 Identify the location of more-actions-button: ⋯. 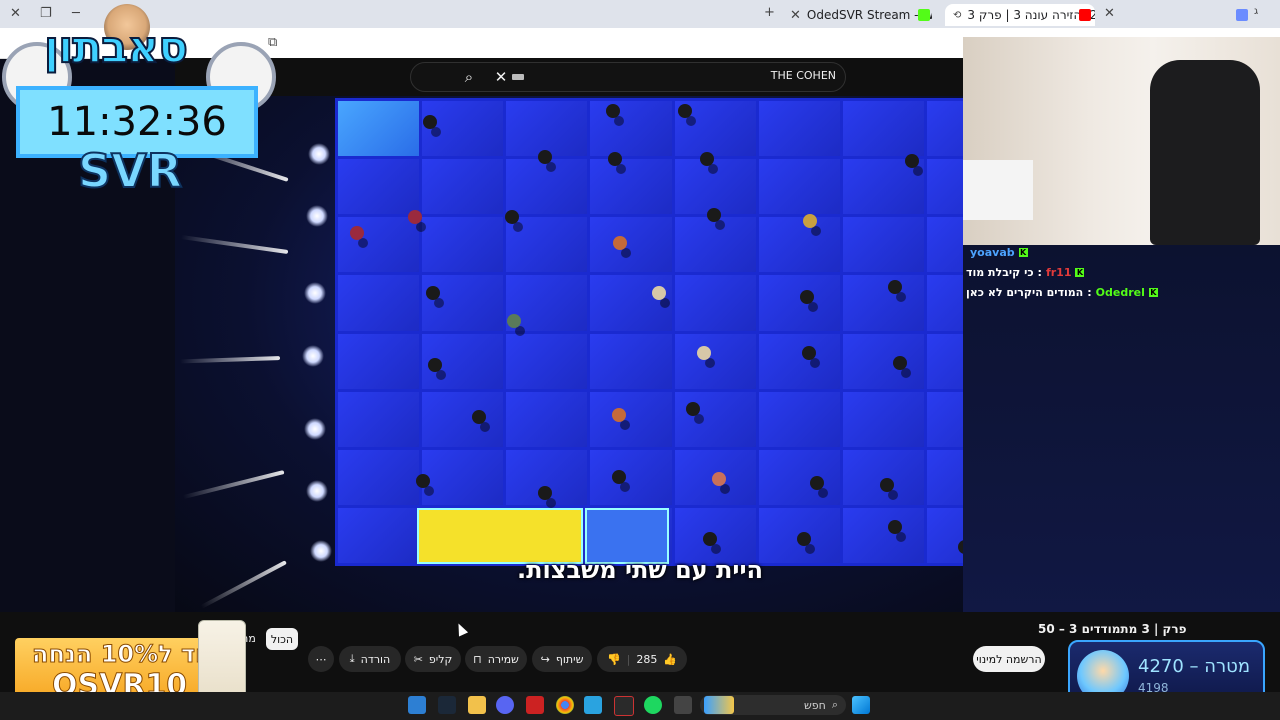
(321, 659).